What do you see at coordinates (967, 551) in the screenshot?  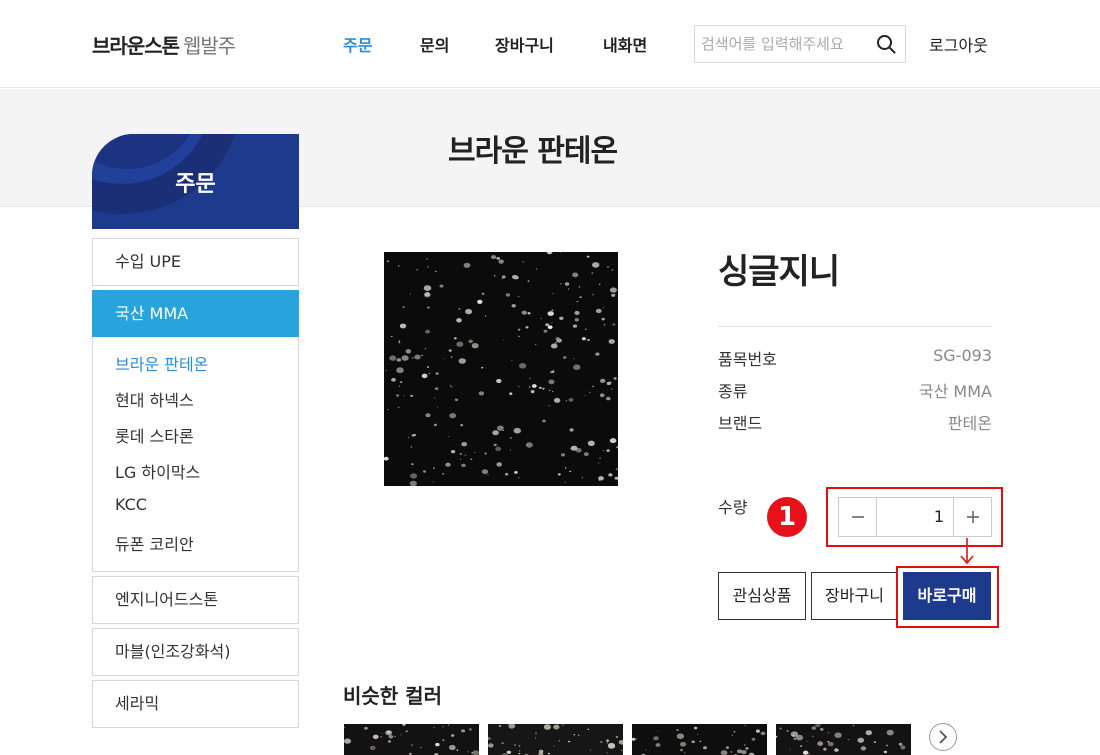 I see `arrow-down-icon` at bounding box center [967, 551].